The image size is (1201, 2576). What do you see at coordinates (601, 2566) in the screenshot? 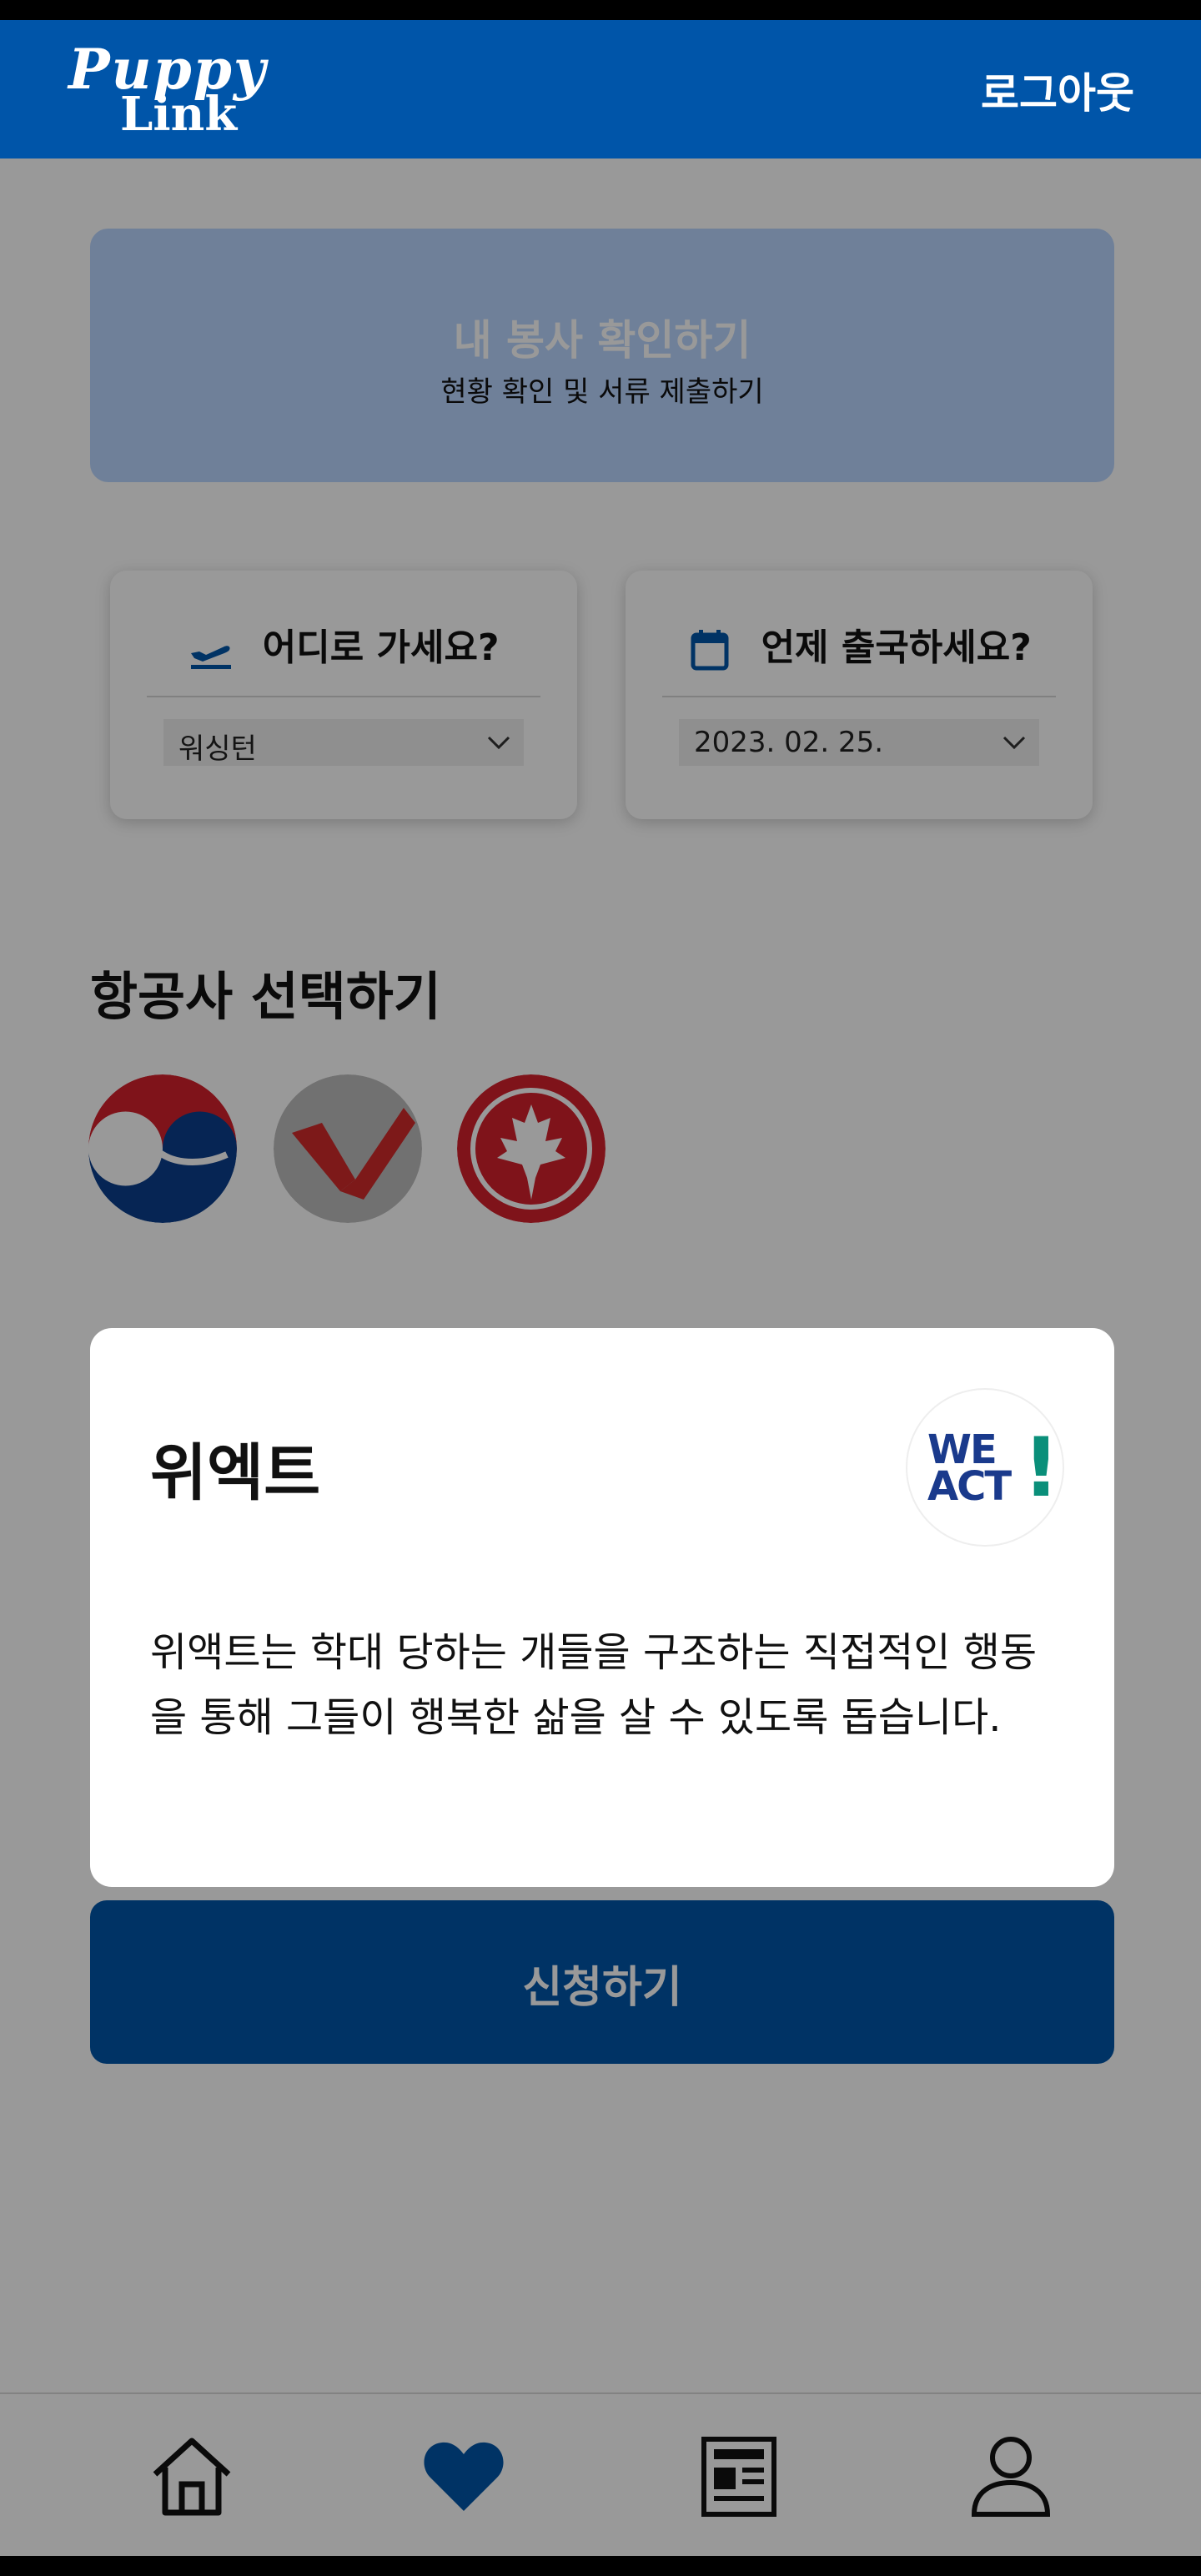
I see `system-bottom-bar` at bounding box center [601, 2566].